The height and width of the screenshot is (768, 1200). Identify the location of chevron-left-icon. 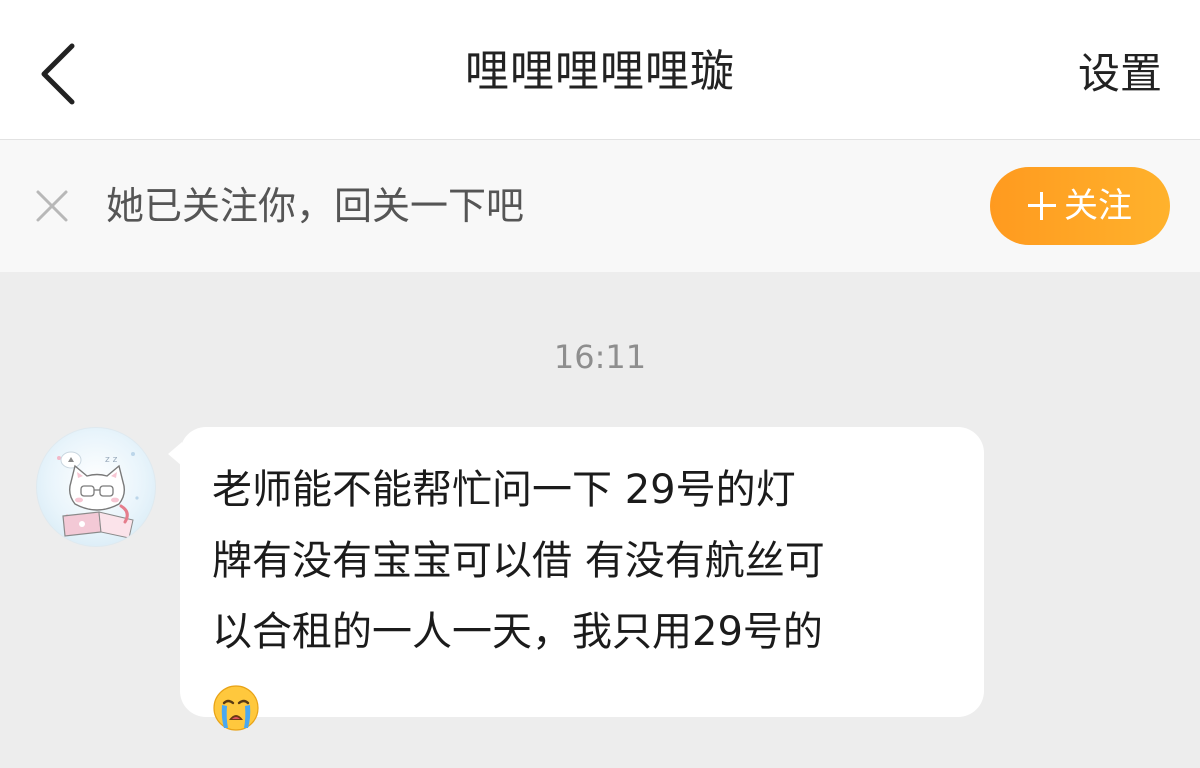
(58, 74).